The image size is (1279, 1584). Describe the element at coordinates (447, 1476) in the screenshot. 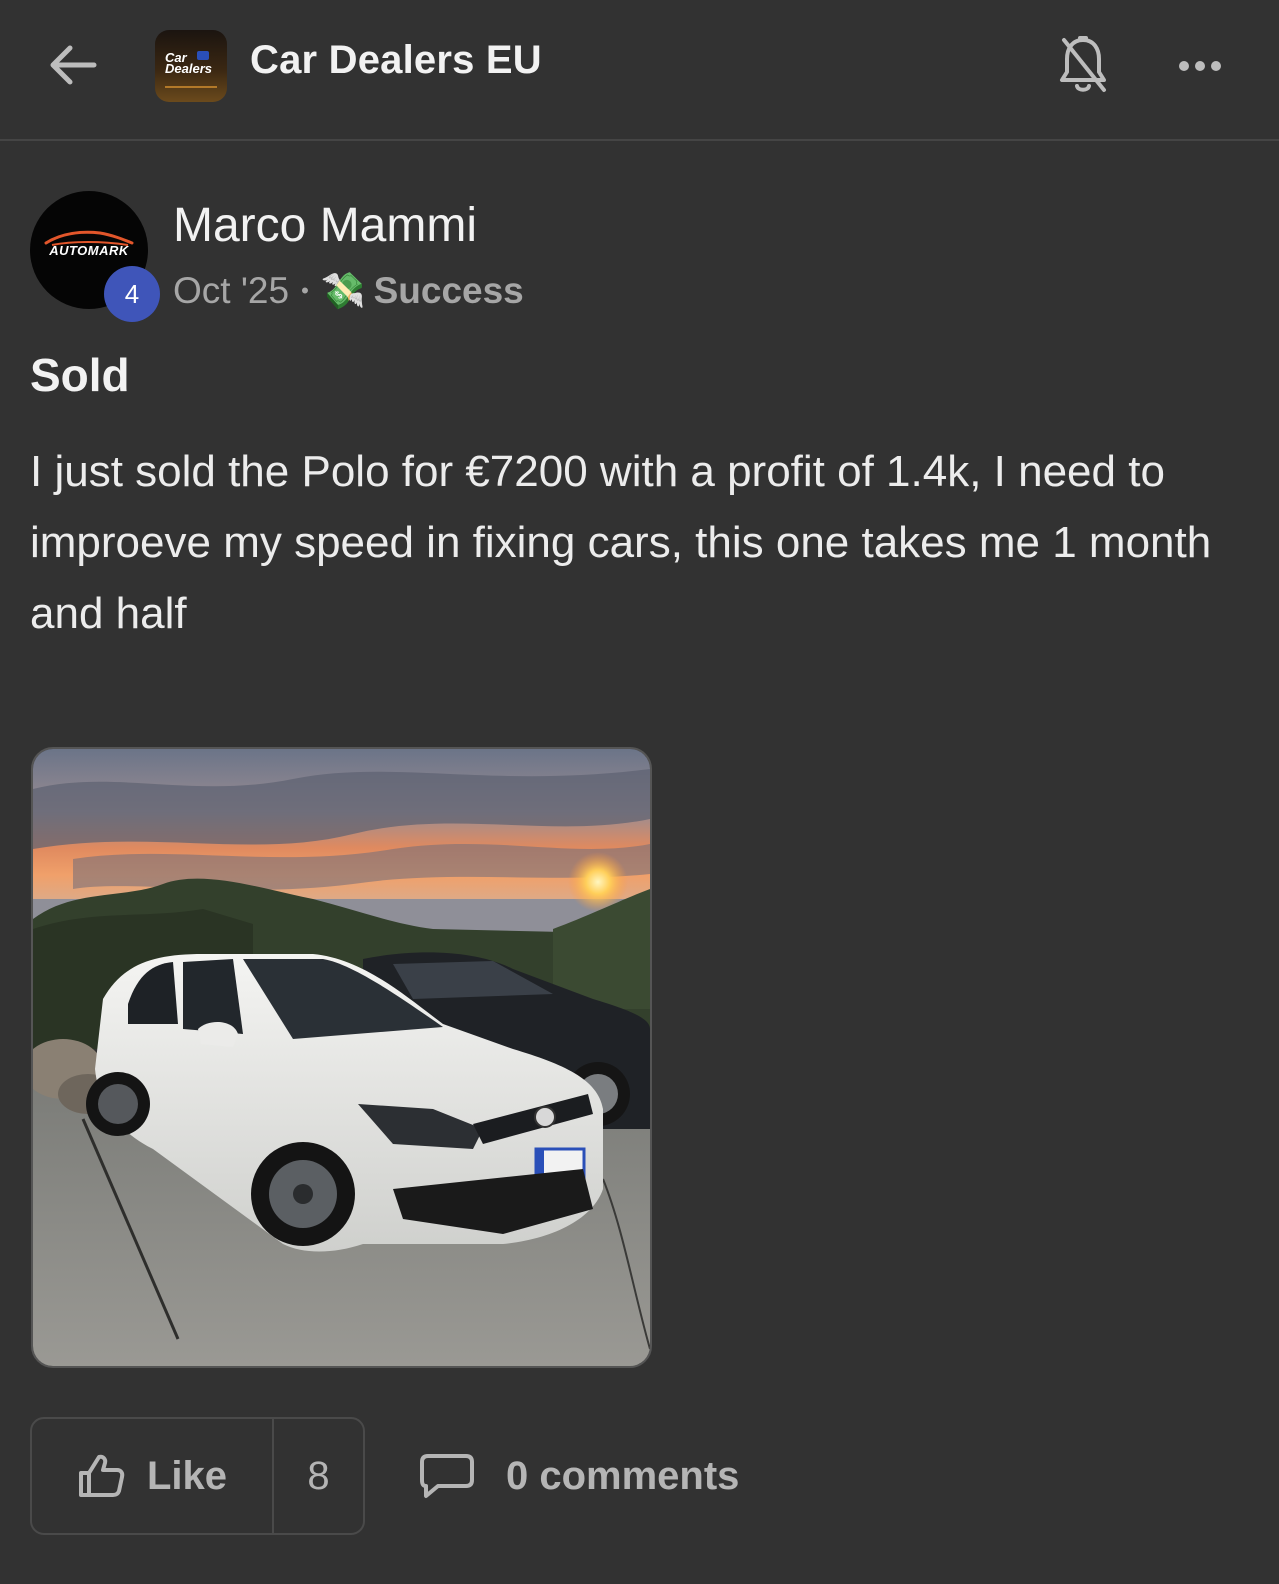

I see `comment-icon` at that location.